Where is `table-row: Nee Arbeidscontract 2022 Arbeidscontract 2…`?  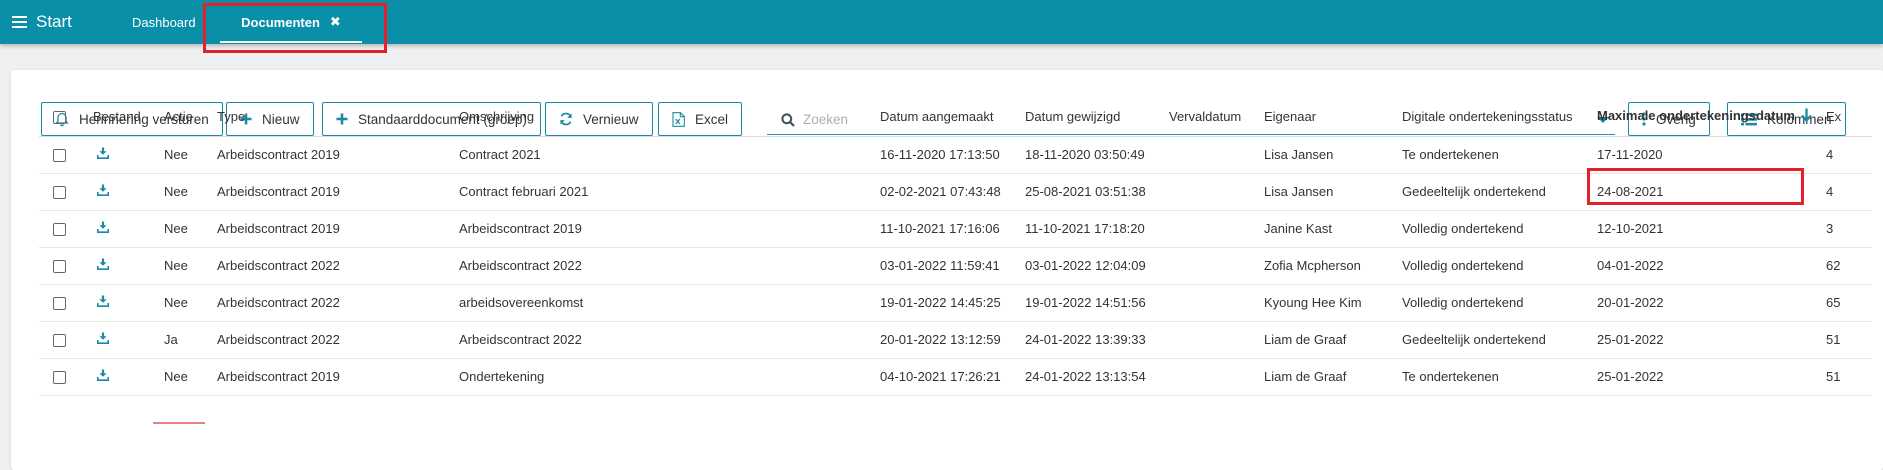 table-row: Nee Arbeidscontract 2022 Arbeidscontract 2… is located at coordinates (955, 266).